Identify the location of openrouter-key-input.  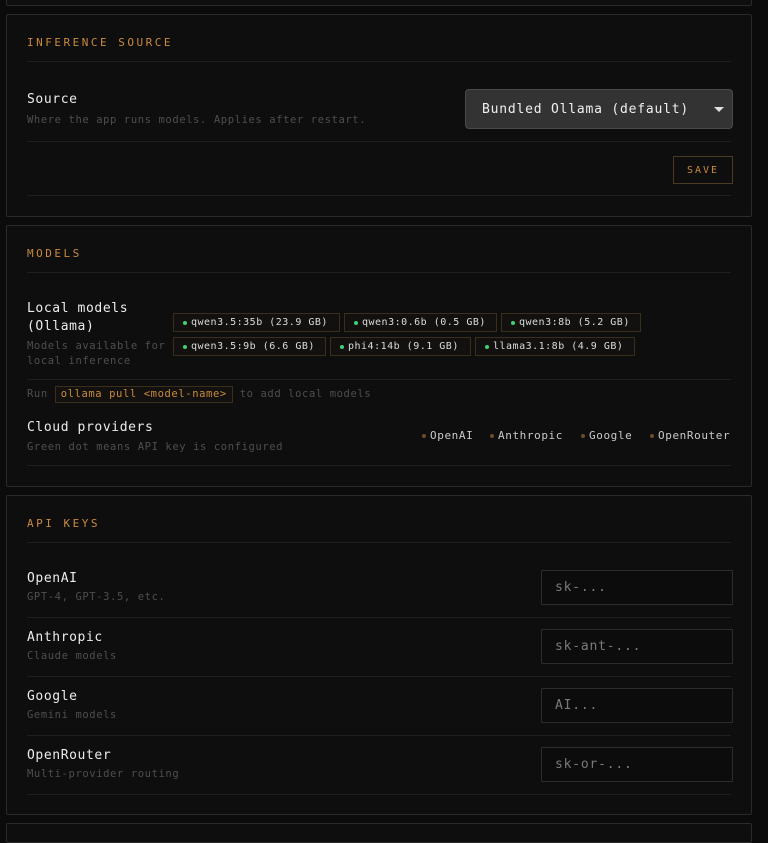
(637, 764).